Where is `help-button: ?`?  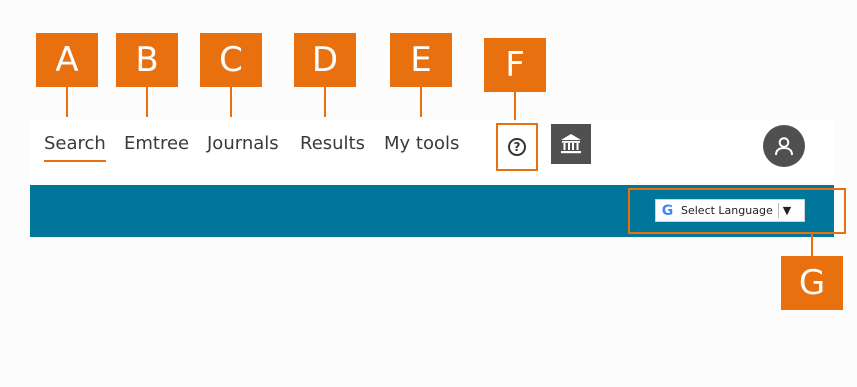
help-button: ? is located at coordinates (517, 147).